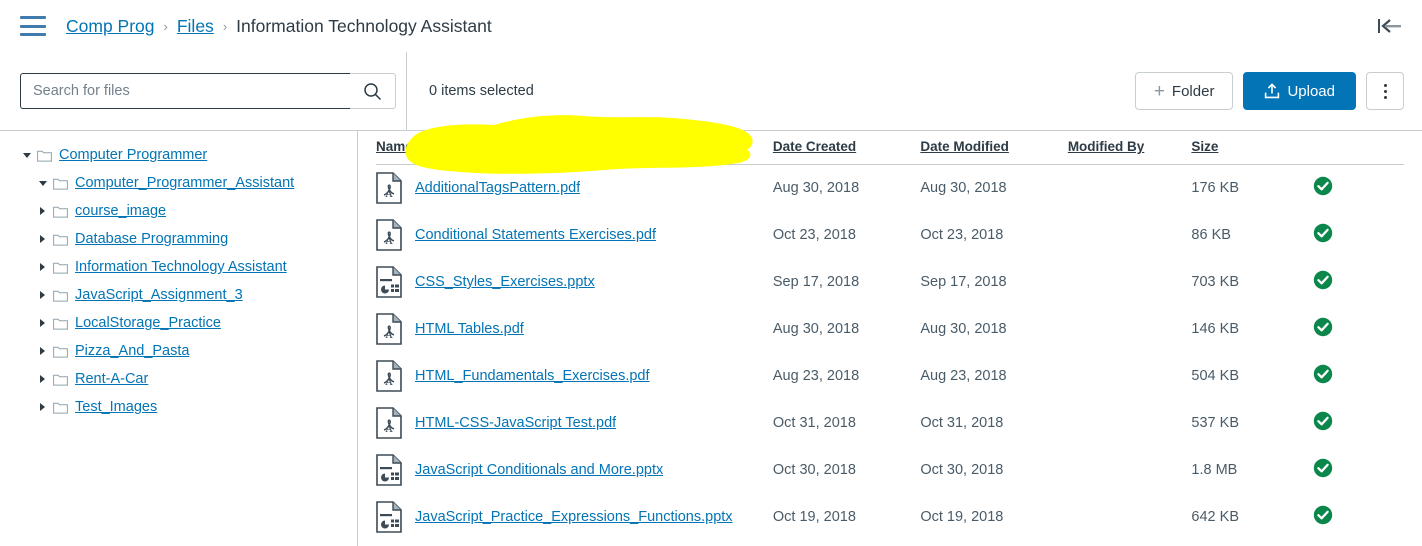  What do you see at coordinates (1390, 26) in the screenshot?
I see `collapse-left-icon` at bounding box center [1390, 26].